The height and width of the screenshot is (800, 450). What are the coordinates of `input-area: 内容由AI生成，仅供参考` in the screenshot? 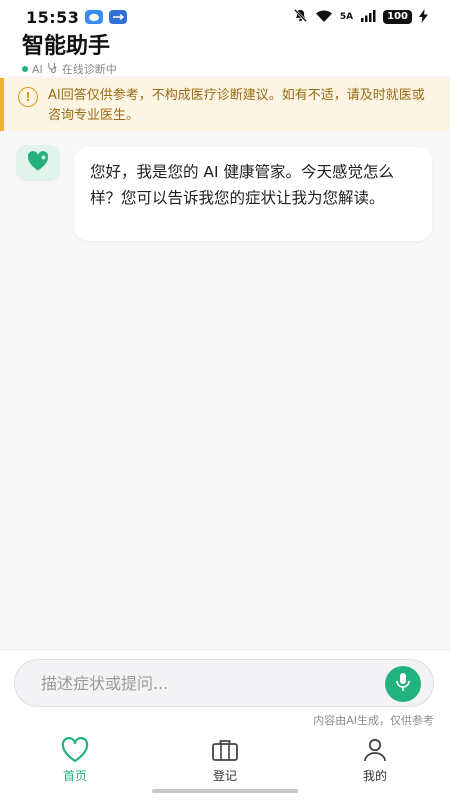 It's located at (225, 690).